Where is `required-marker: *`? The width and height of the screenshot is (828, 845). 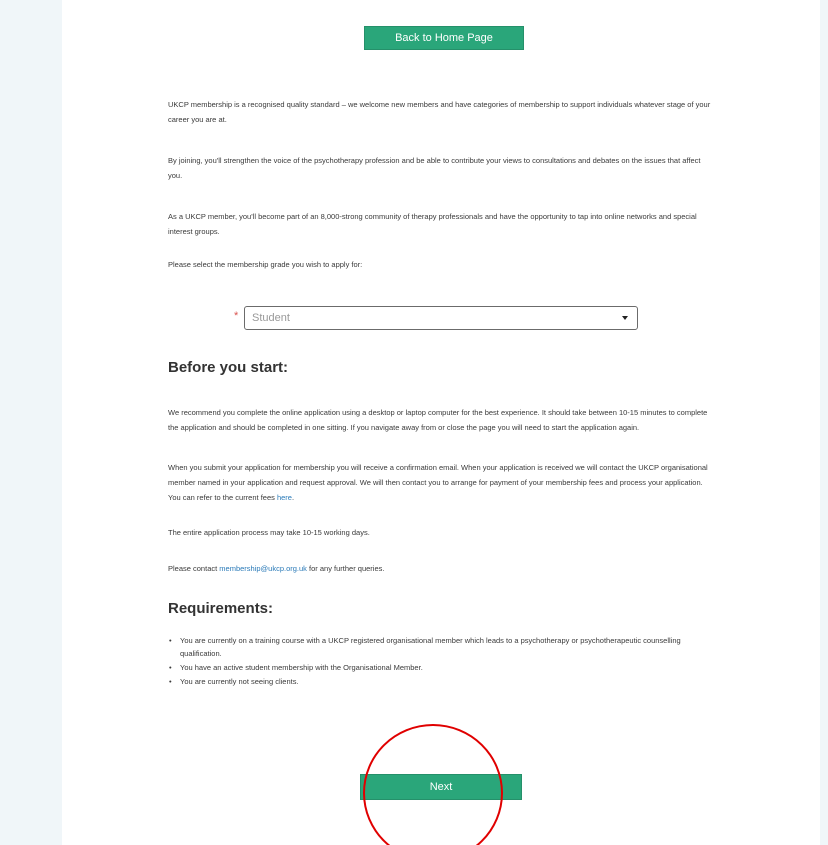
required-marker: * is located at coordinates (236, 316).